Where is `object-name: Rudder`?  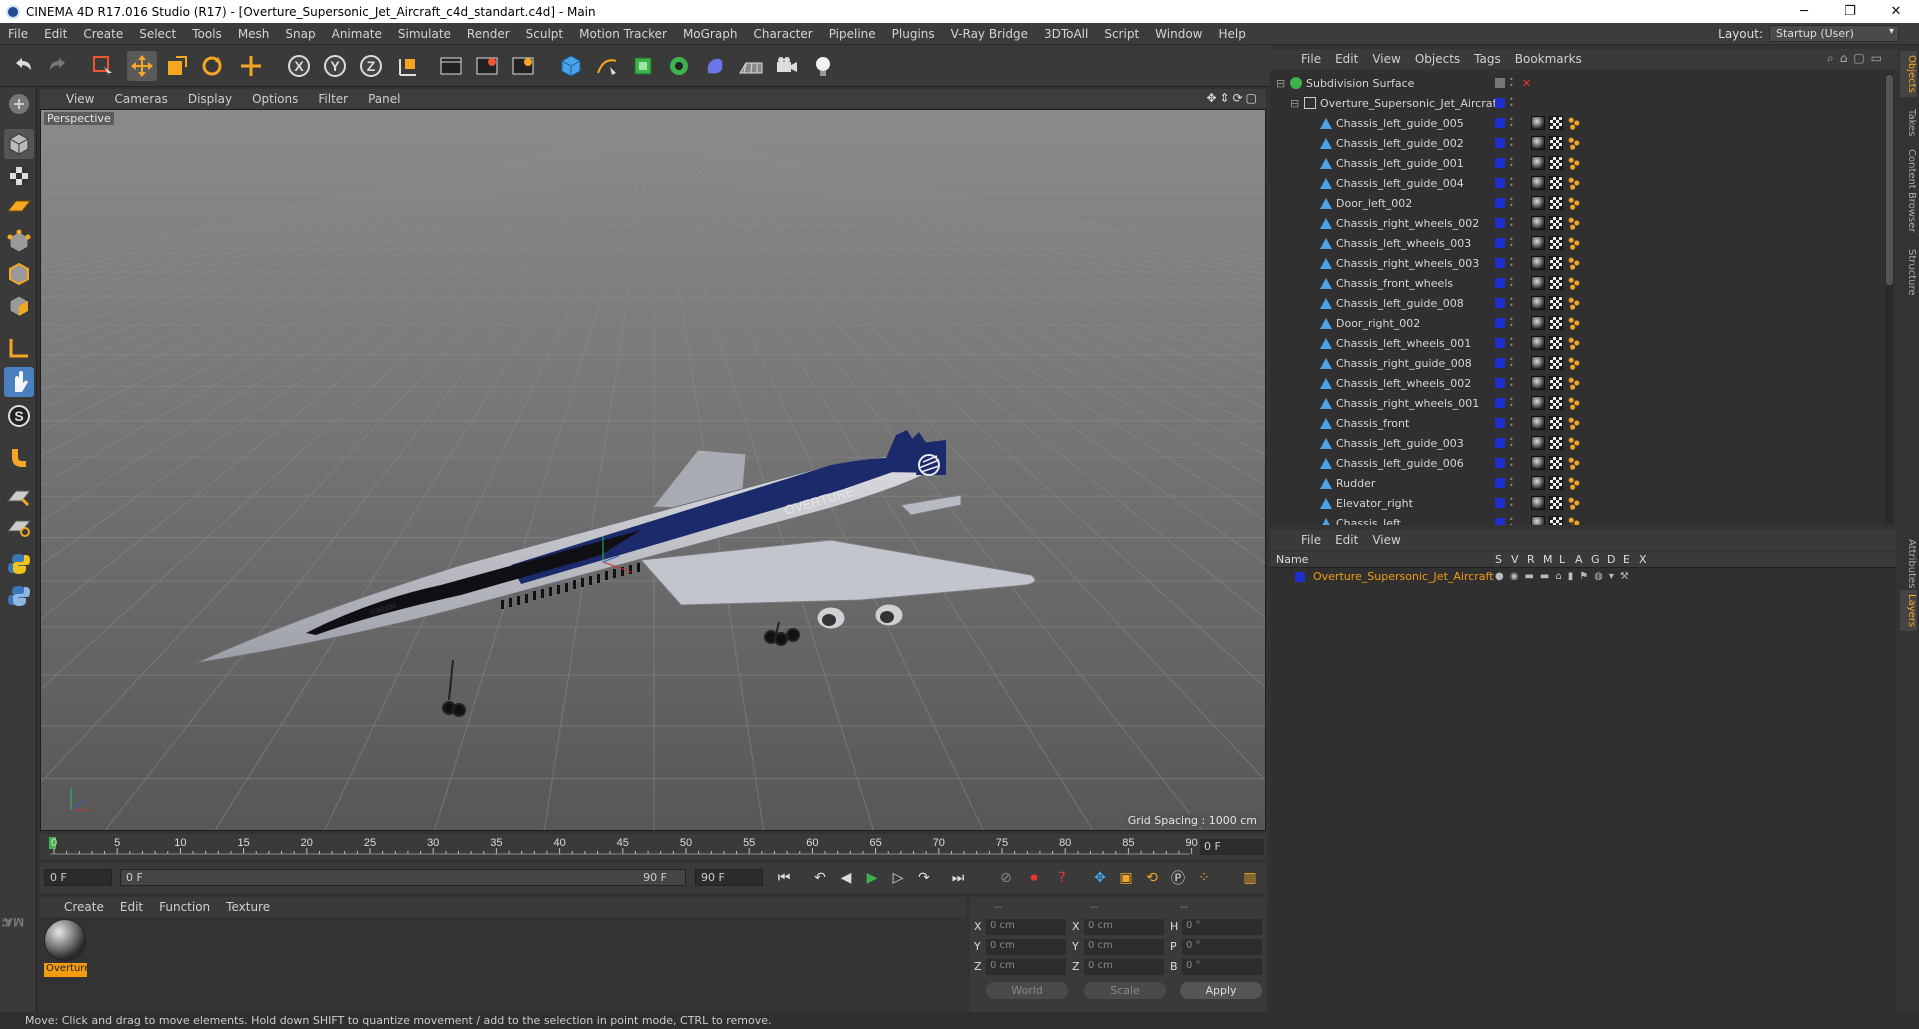 object-name: Rudder is located at coordinates (1355, 483).